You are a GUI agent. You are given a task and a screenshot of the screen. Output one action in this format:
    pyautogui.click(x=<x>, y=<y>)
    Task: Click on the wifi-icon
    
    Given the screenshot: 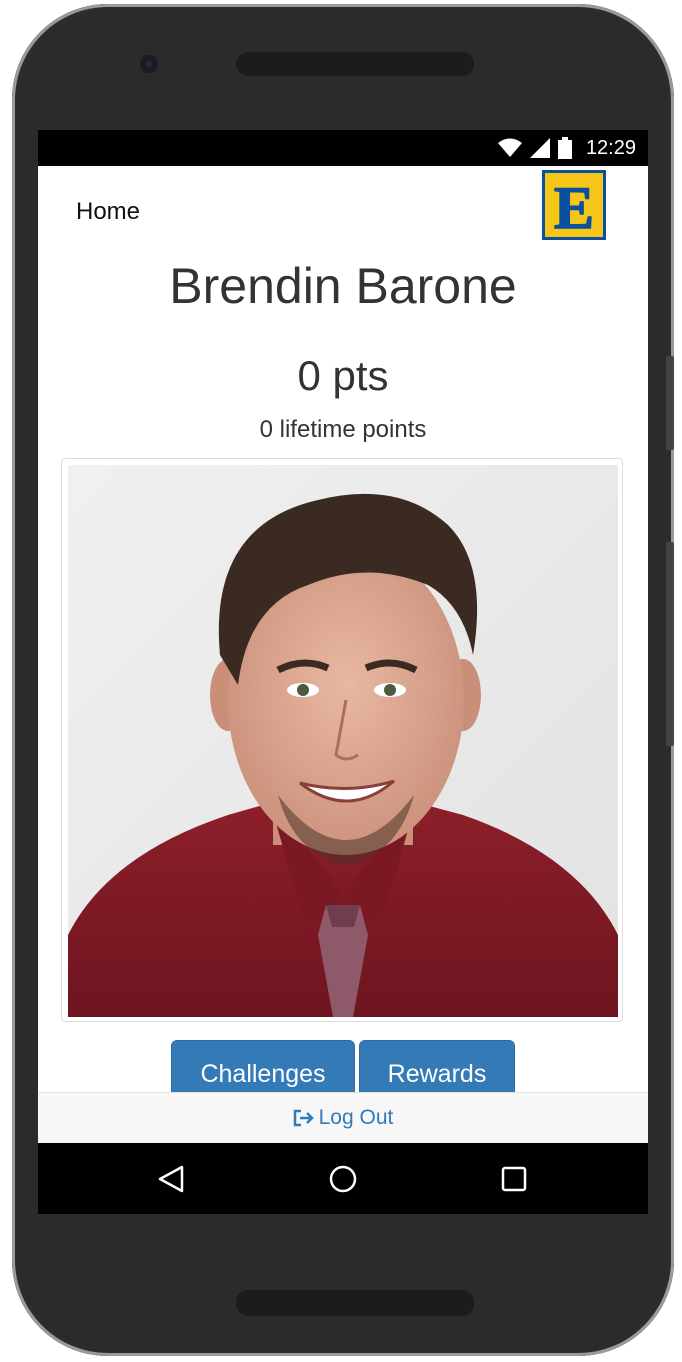 What is the action you would take?
    pyautogui.click(x=509, y=147)
    